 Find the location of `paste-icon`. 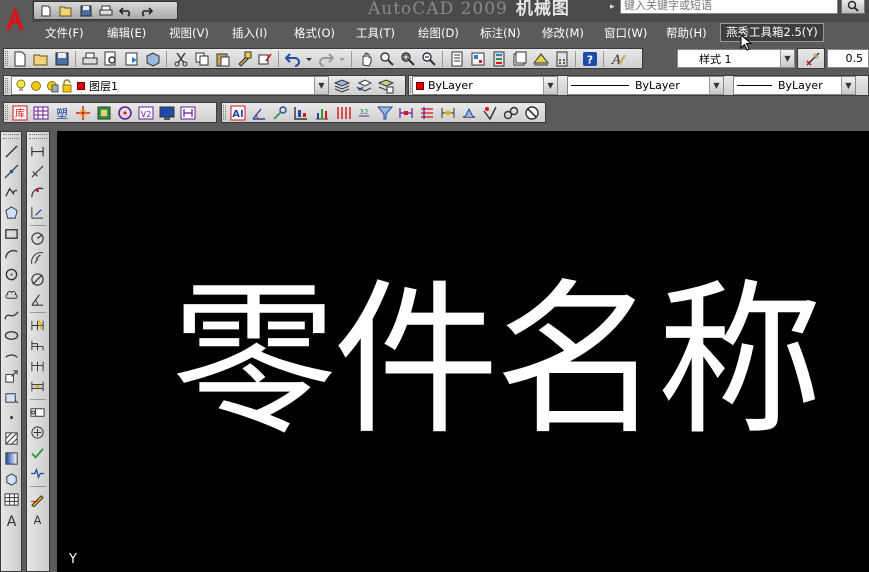

paste-icon is located at coordinates (222, 59).